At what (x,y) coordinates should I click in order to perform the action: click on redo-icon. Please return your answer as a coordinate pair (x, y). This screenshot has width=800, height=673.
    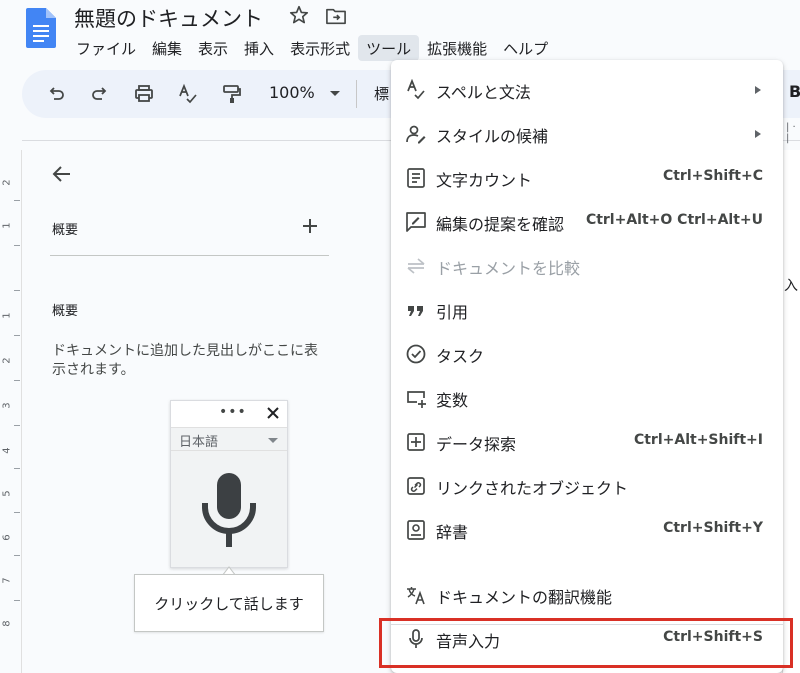
    Looking at the image, I should click on (99, 93).